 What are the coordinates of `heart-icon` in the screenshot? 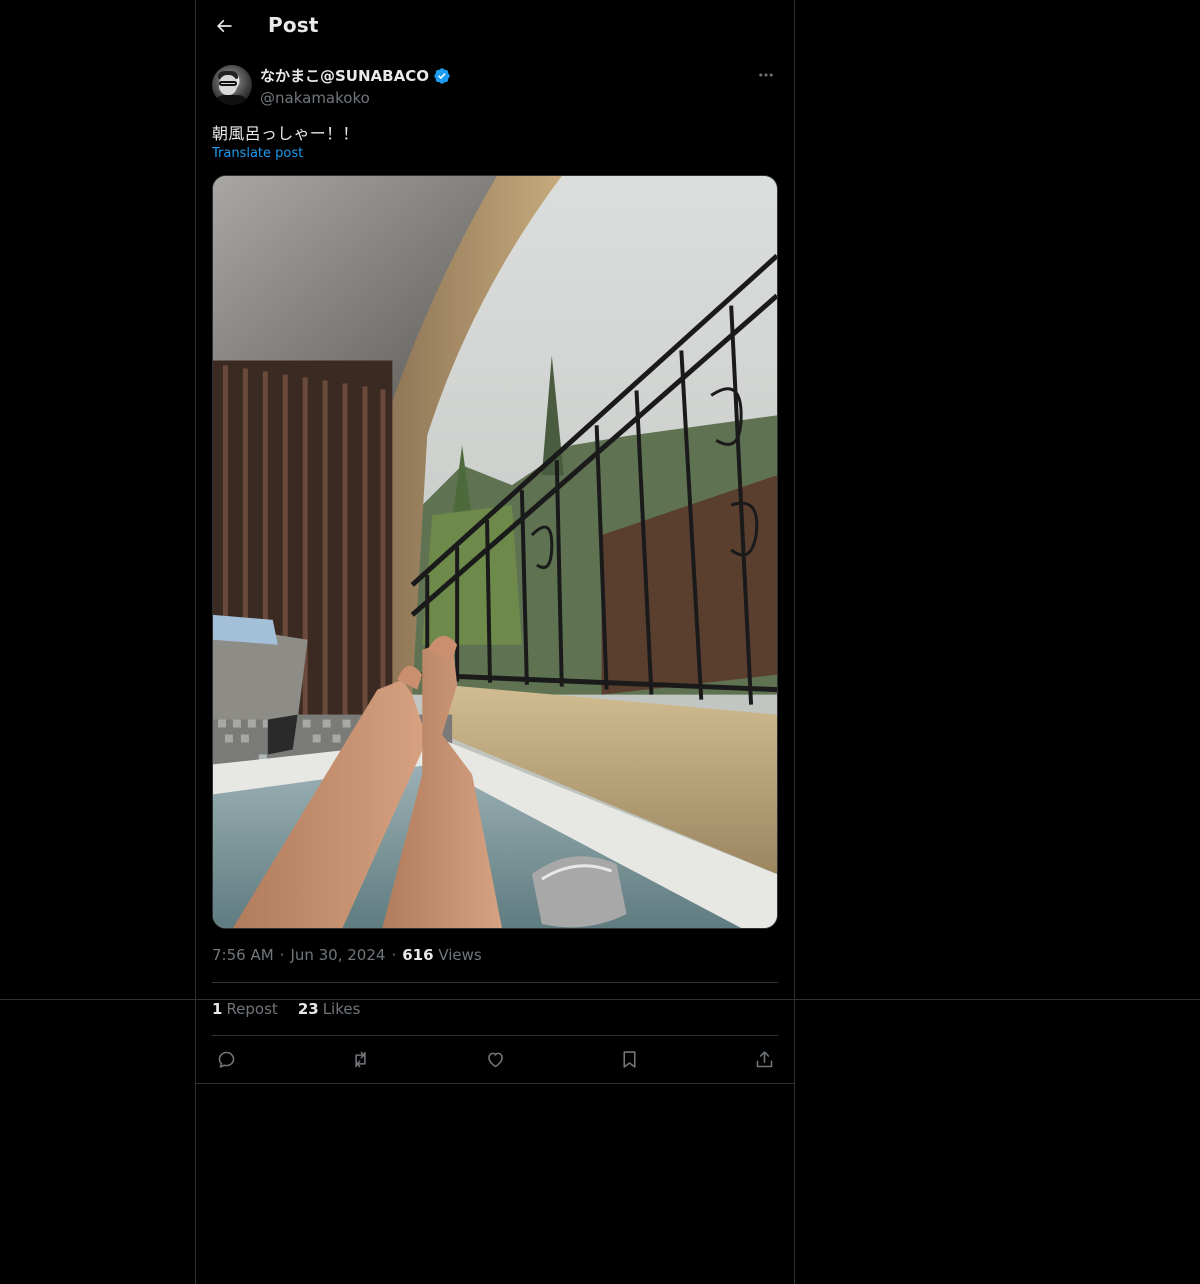 It's located at (495, 1059).